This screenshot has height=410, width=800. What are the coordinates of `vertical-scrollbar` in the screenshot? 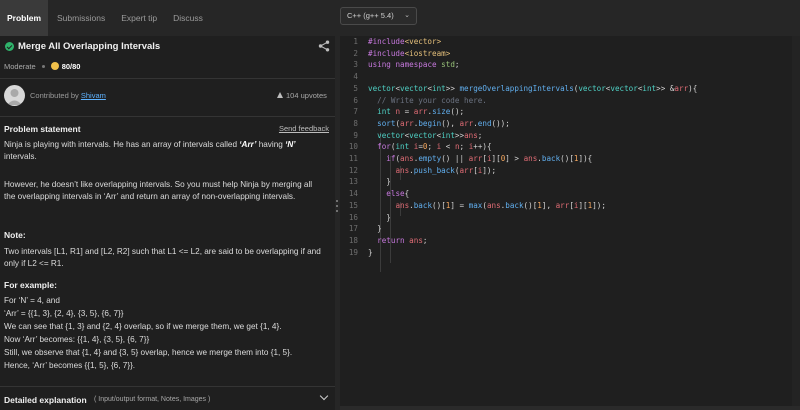 It's located at (796, 223).